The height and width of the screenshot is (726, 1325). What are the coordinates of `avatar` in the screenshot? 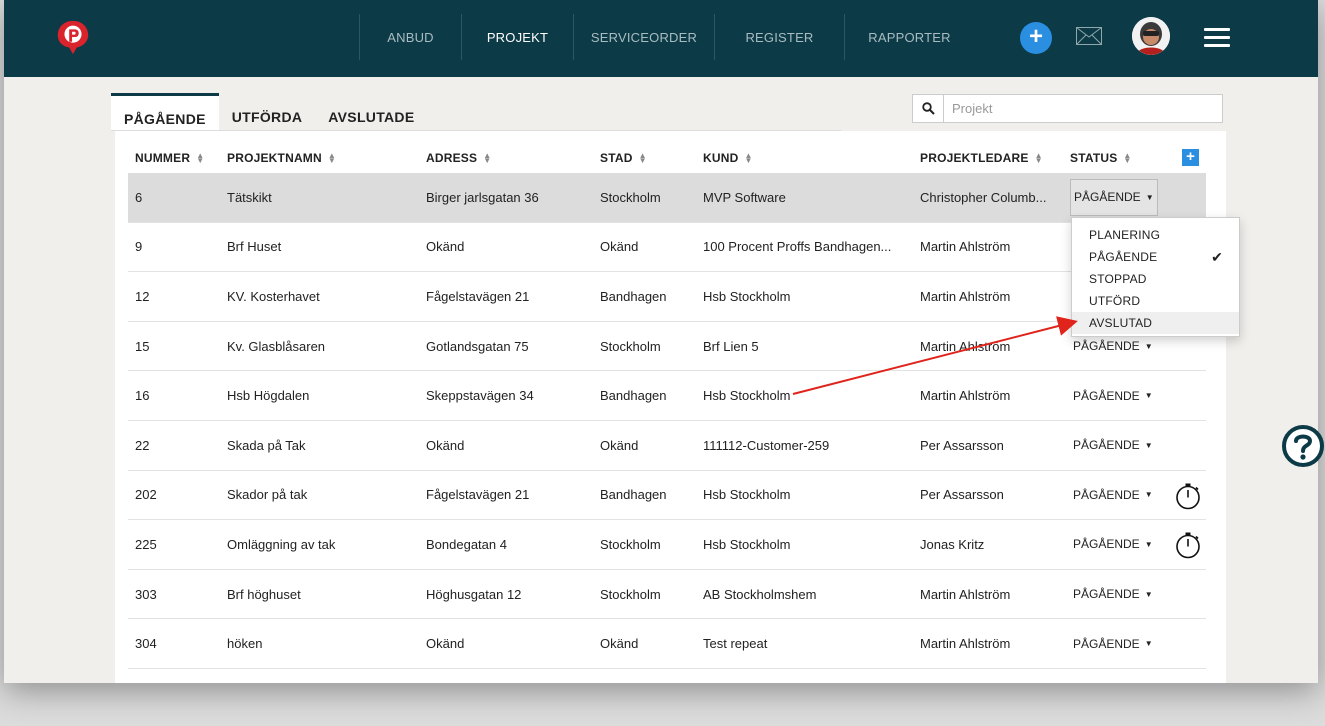 It's located at (1151, 36).